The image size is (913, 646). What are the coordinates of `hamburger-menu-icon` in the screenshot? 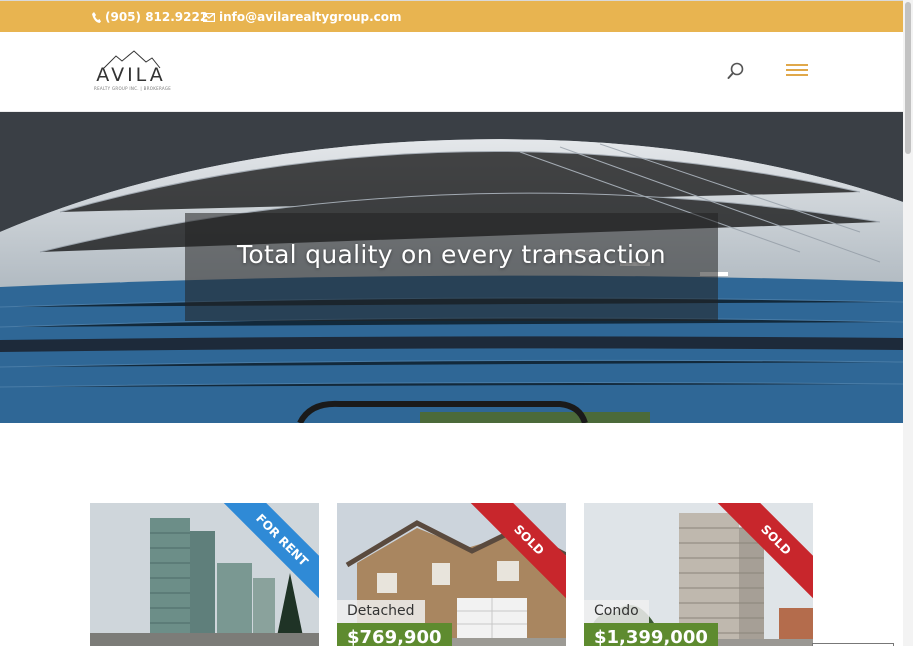 It's located at (797, 70).